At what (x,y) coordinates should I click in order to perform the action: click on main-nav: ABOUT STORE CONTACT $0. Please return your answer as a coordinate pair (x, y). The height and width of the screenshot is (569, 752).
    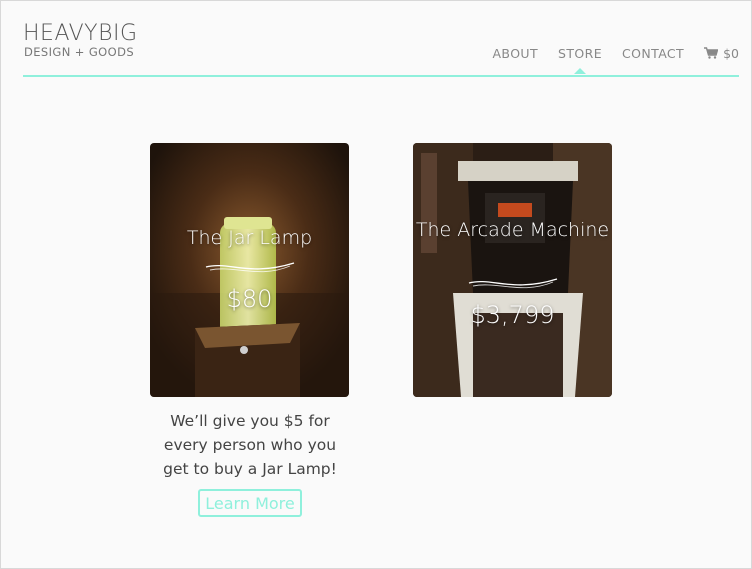
    Looking at the image, I should click on (605, 53).